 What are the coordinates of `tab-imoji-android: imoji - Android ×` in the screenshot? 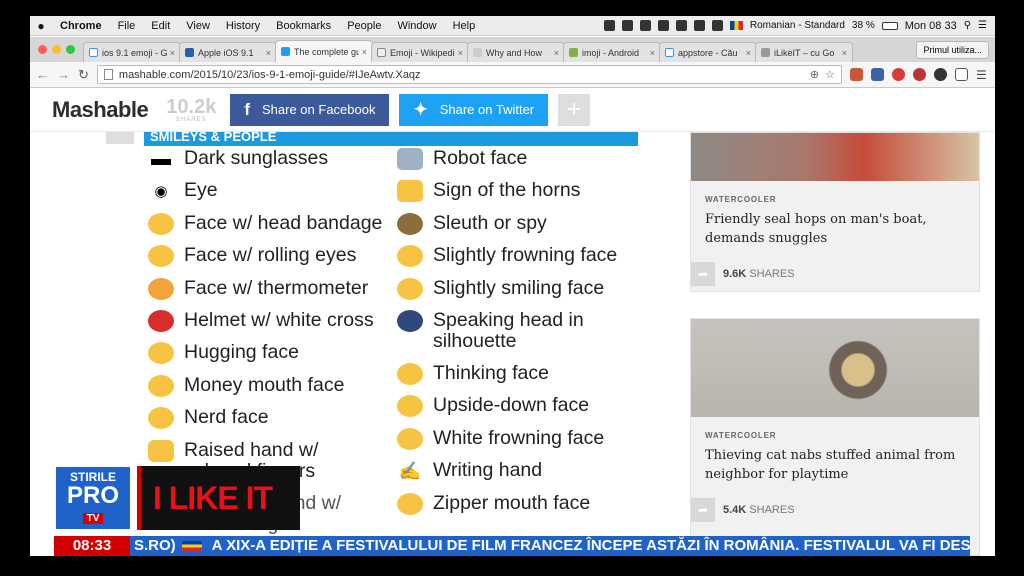 It's located at (612, 52).